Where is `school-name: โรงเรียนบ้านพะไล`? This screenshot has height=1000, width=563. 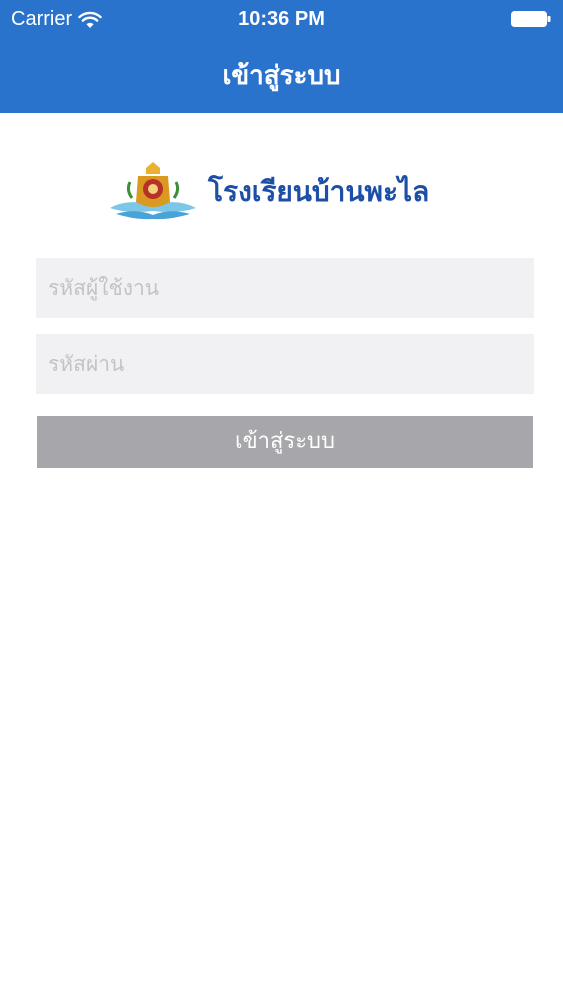 school-name: โรงเรียนบ้านพะไล is located at coordinates (319, 191).